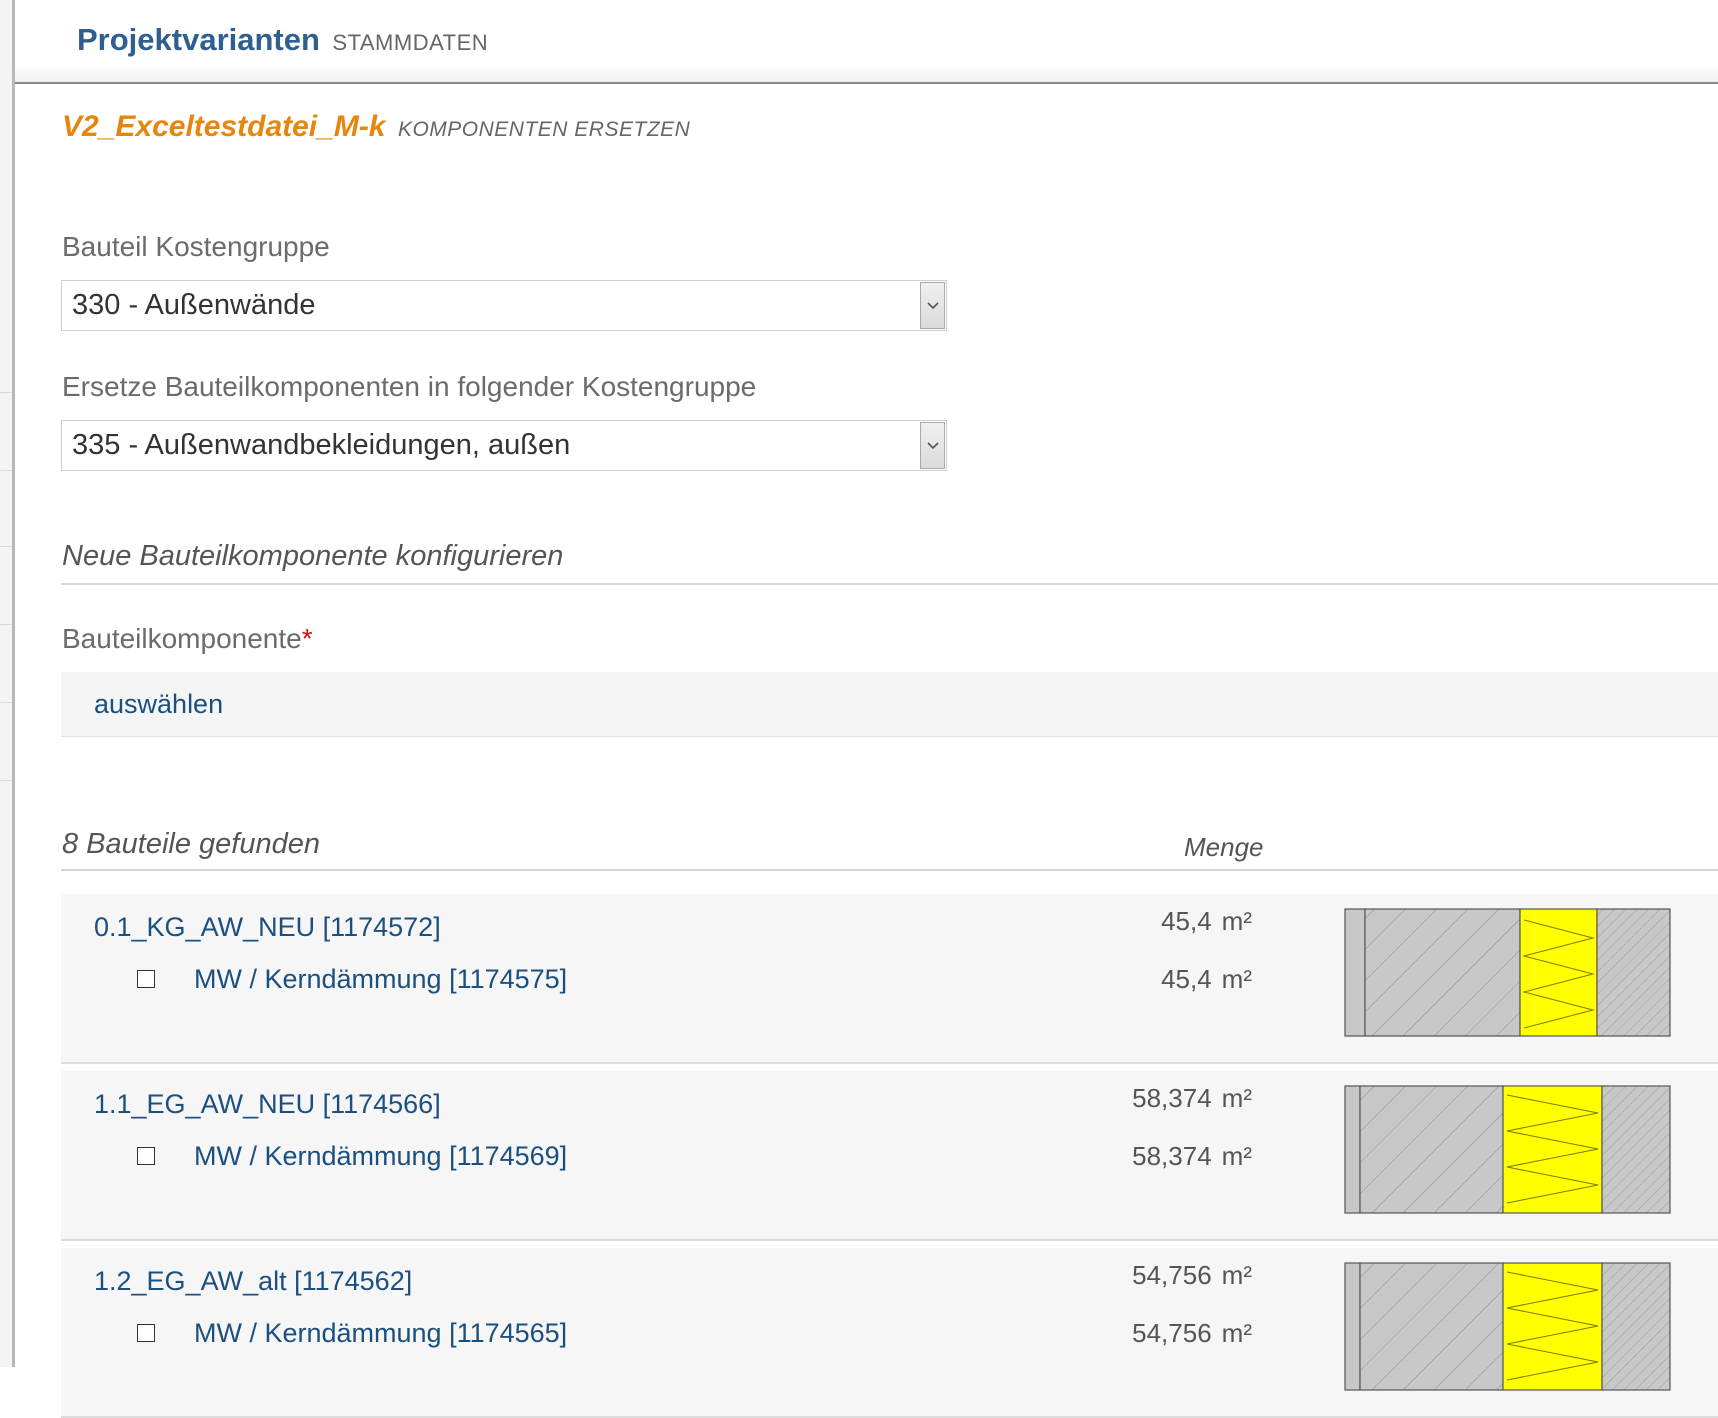  I want to click on item-name-link: 1.2_EG_AW_alt [1174562], so click(253, 1281).